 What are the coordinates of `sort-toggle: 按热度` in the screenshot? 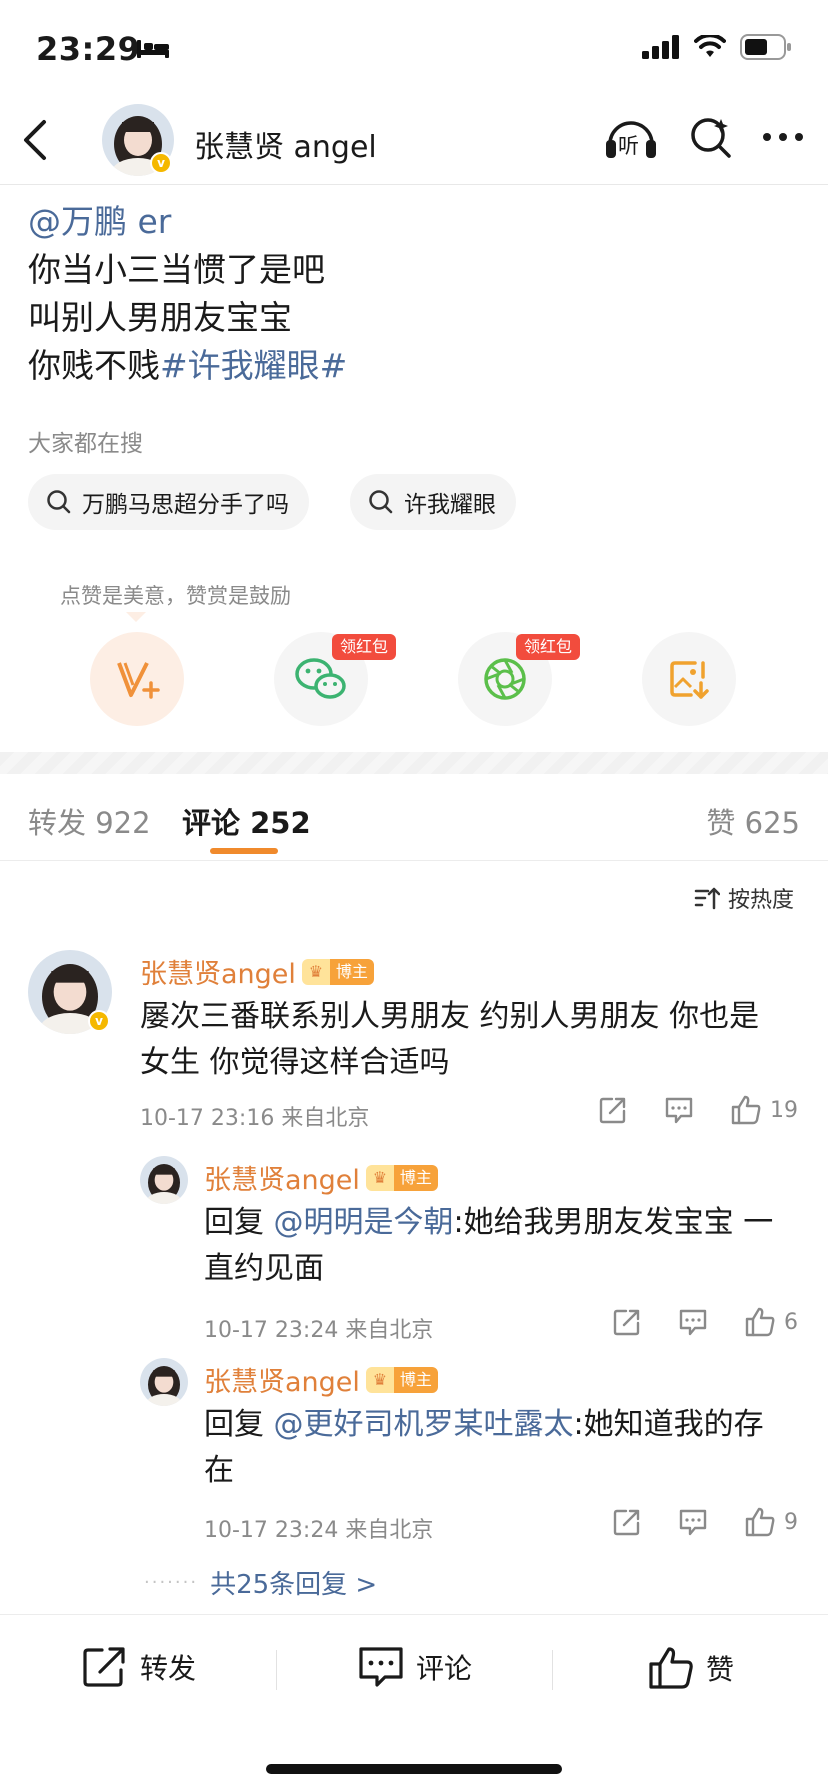 It's located at (744, 898).